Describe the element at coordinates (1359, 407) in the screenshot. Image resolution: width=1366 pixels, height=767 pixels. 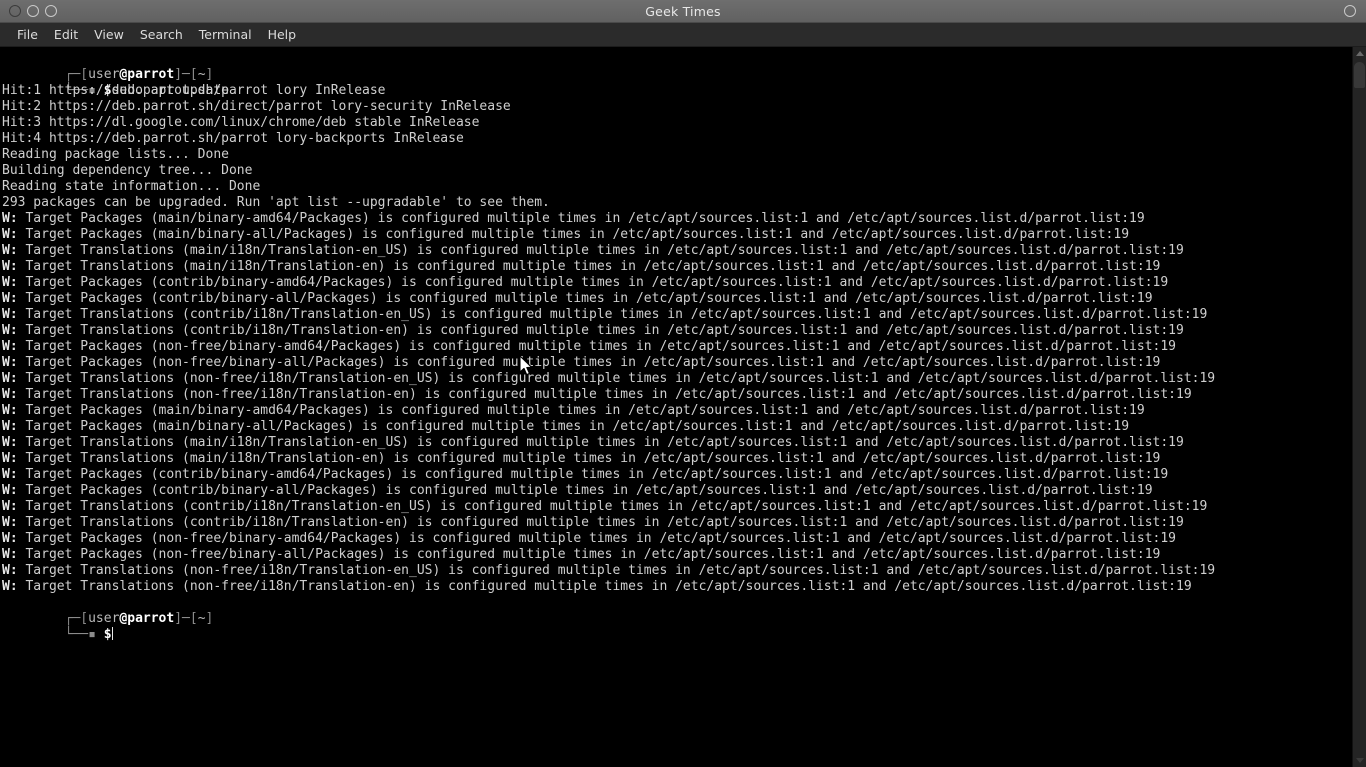
I see `vertical-scrollbar` at that location.